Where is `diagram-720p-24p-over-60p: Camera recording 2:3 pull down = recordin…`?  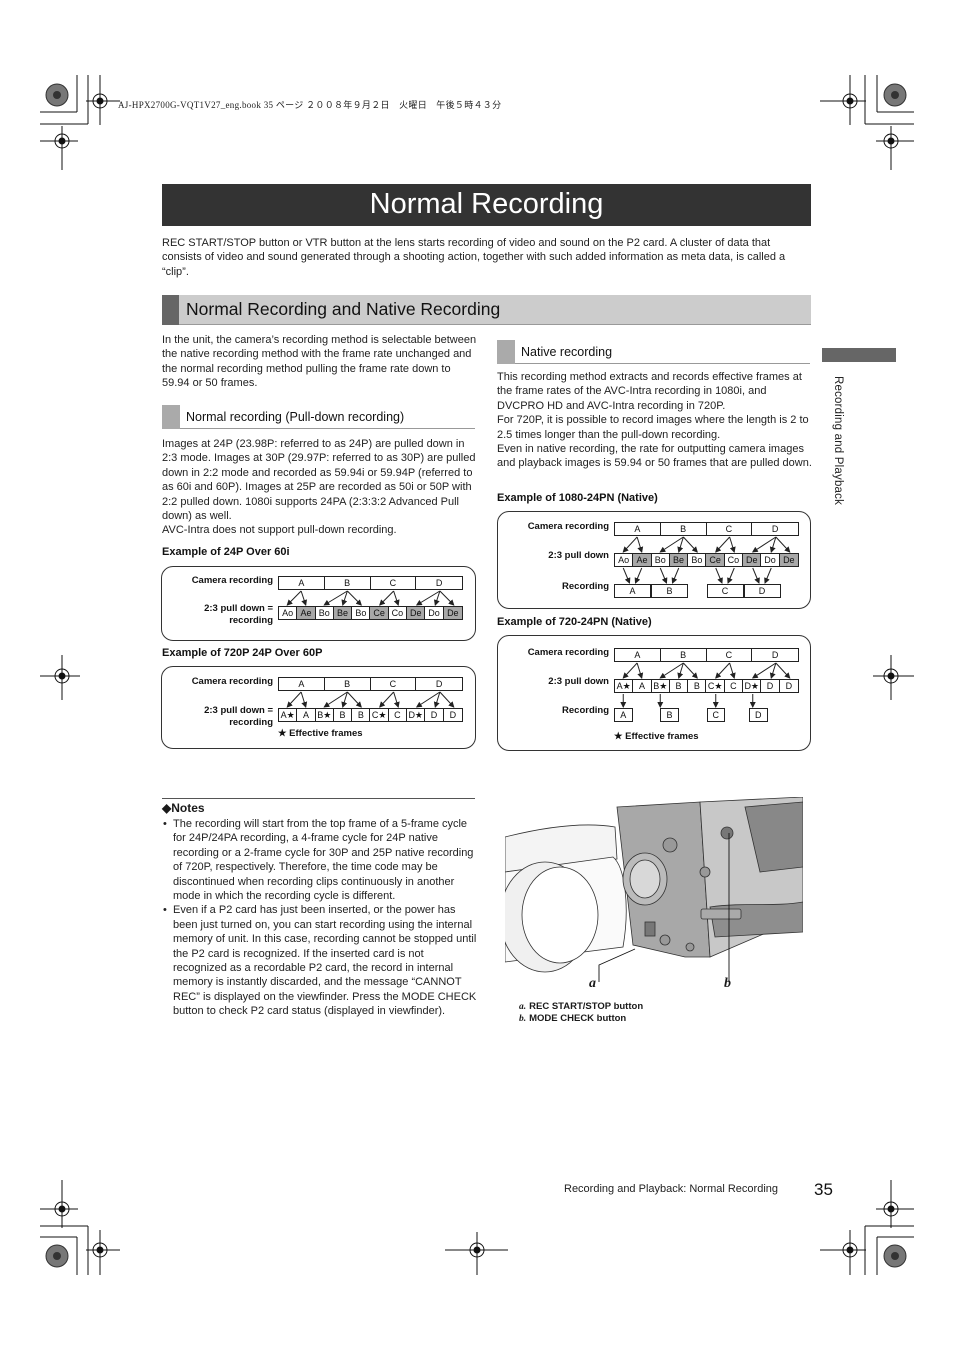
diagram-720p-24p-over-60p: Camera recording 2:3 pull down = recordin… is located at coordinates (318, 707).